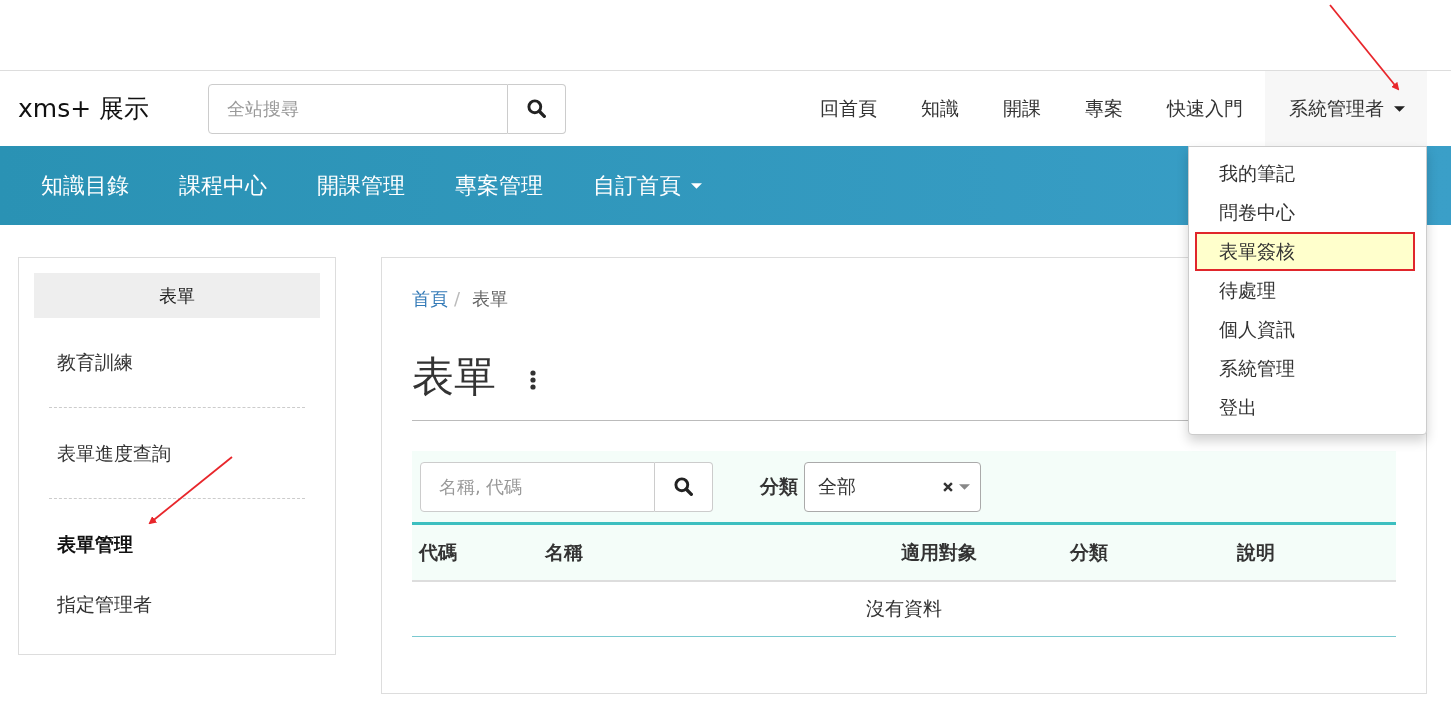 The width and height of the screenshot is (1451, 718). Describe the element at coordinates (779, 486) in the screenshot. I see `category-label: 分類` at that location.